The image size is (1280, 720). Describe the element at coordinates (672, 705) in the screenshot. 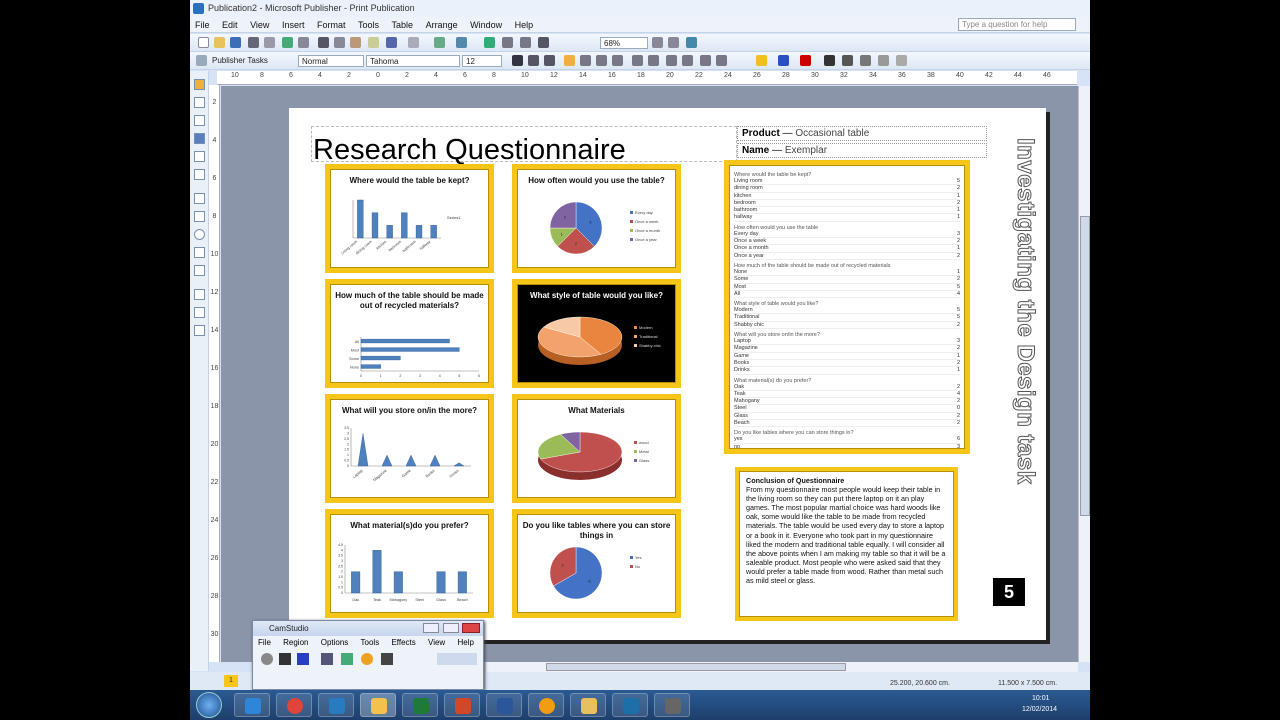

I see `taskbar-camstudio` at that location.